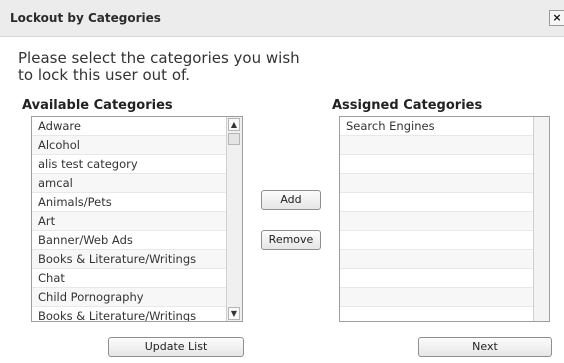  Describe the element at coordinates (97, 105) in the screenshot. I see `available-categories-header: Available Categories` at that location.